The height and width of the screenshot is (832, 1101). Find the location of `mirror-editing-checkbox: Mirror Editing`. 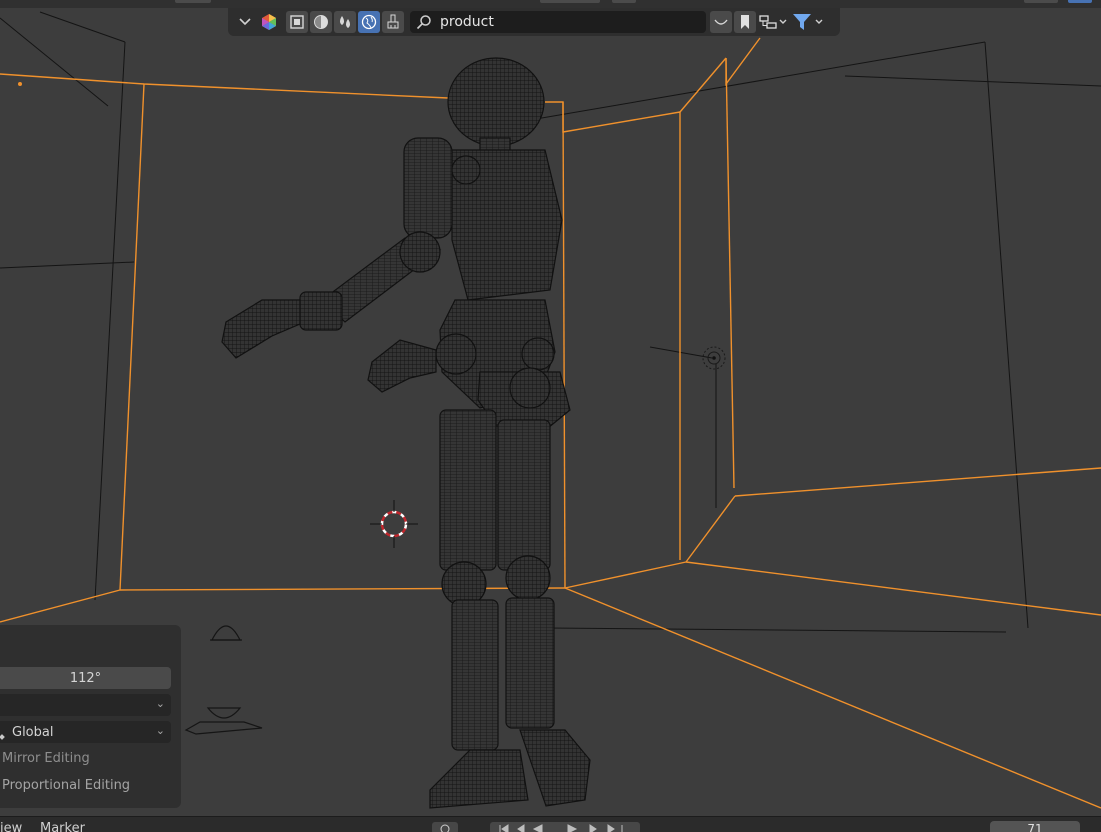

mirror-editing-checkbox: Mirror Editing is located at coordinates (46, 758).